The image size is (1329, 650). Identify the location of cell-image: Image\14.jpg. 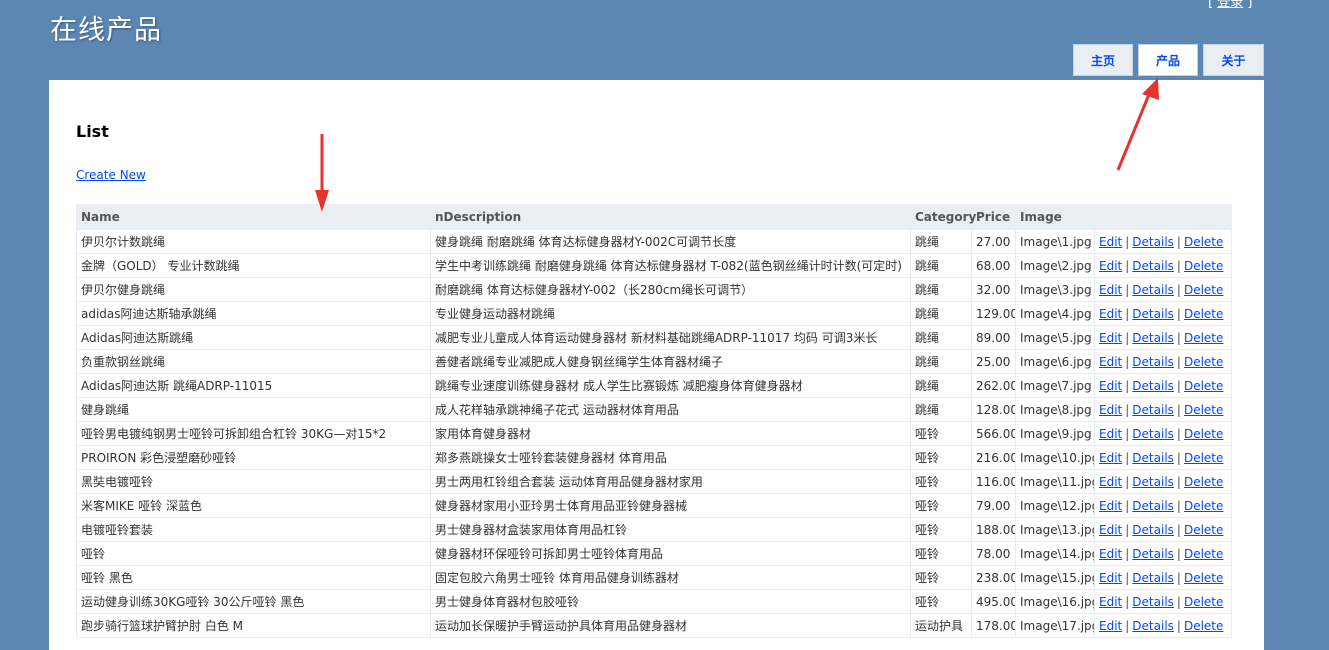
(1055, 553).